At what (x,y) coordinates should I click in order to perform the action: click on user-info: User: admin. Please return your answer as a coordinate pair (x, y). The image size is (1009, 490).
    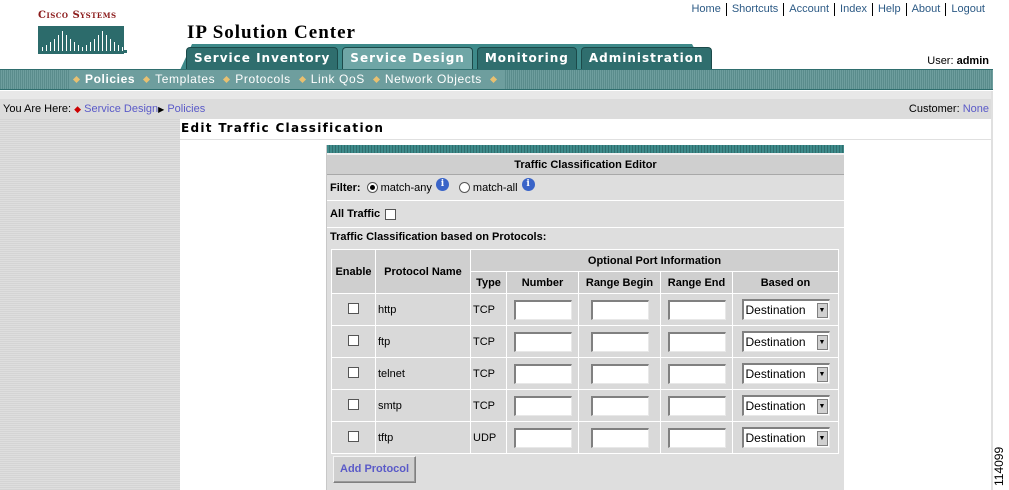
    Looking at the image, I should click on (958, 61).